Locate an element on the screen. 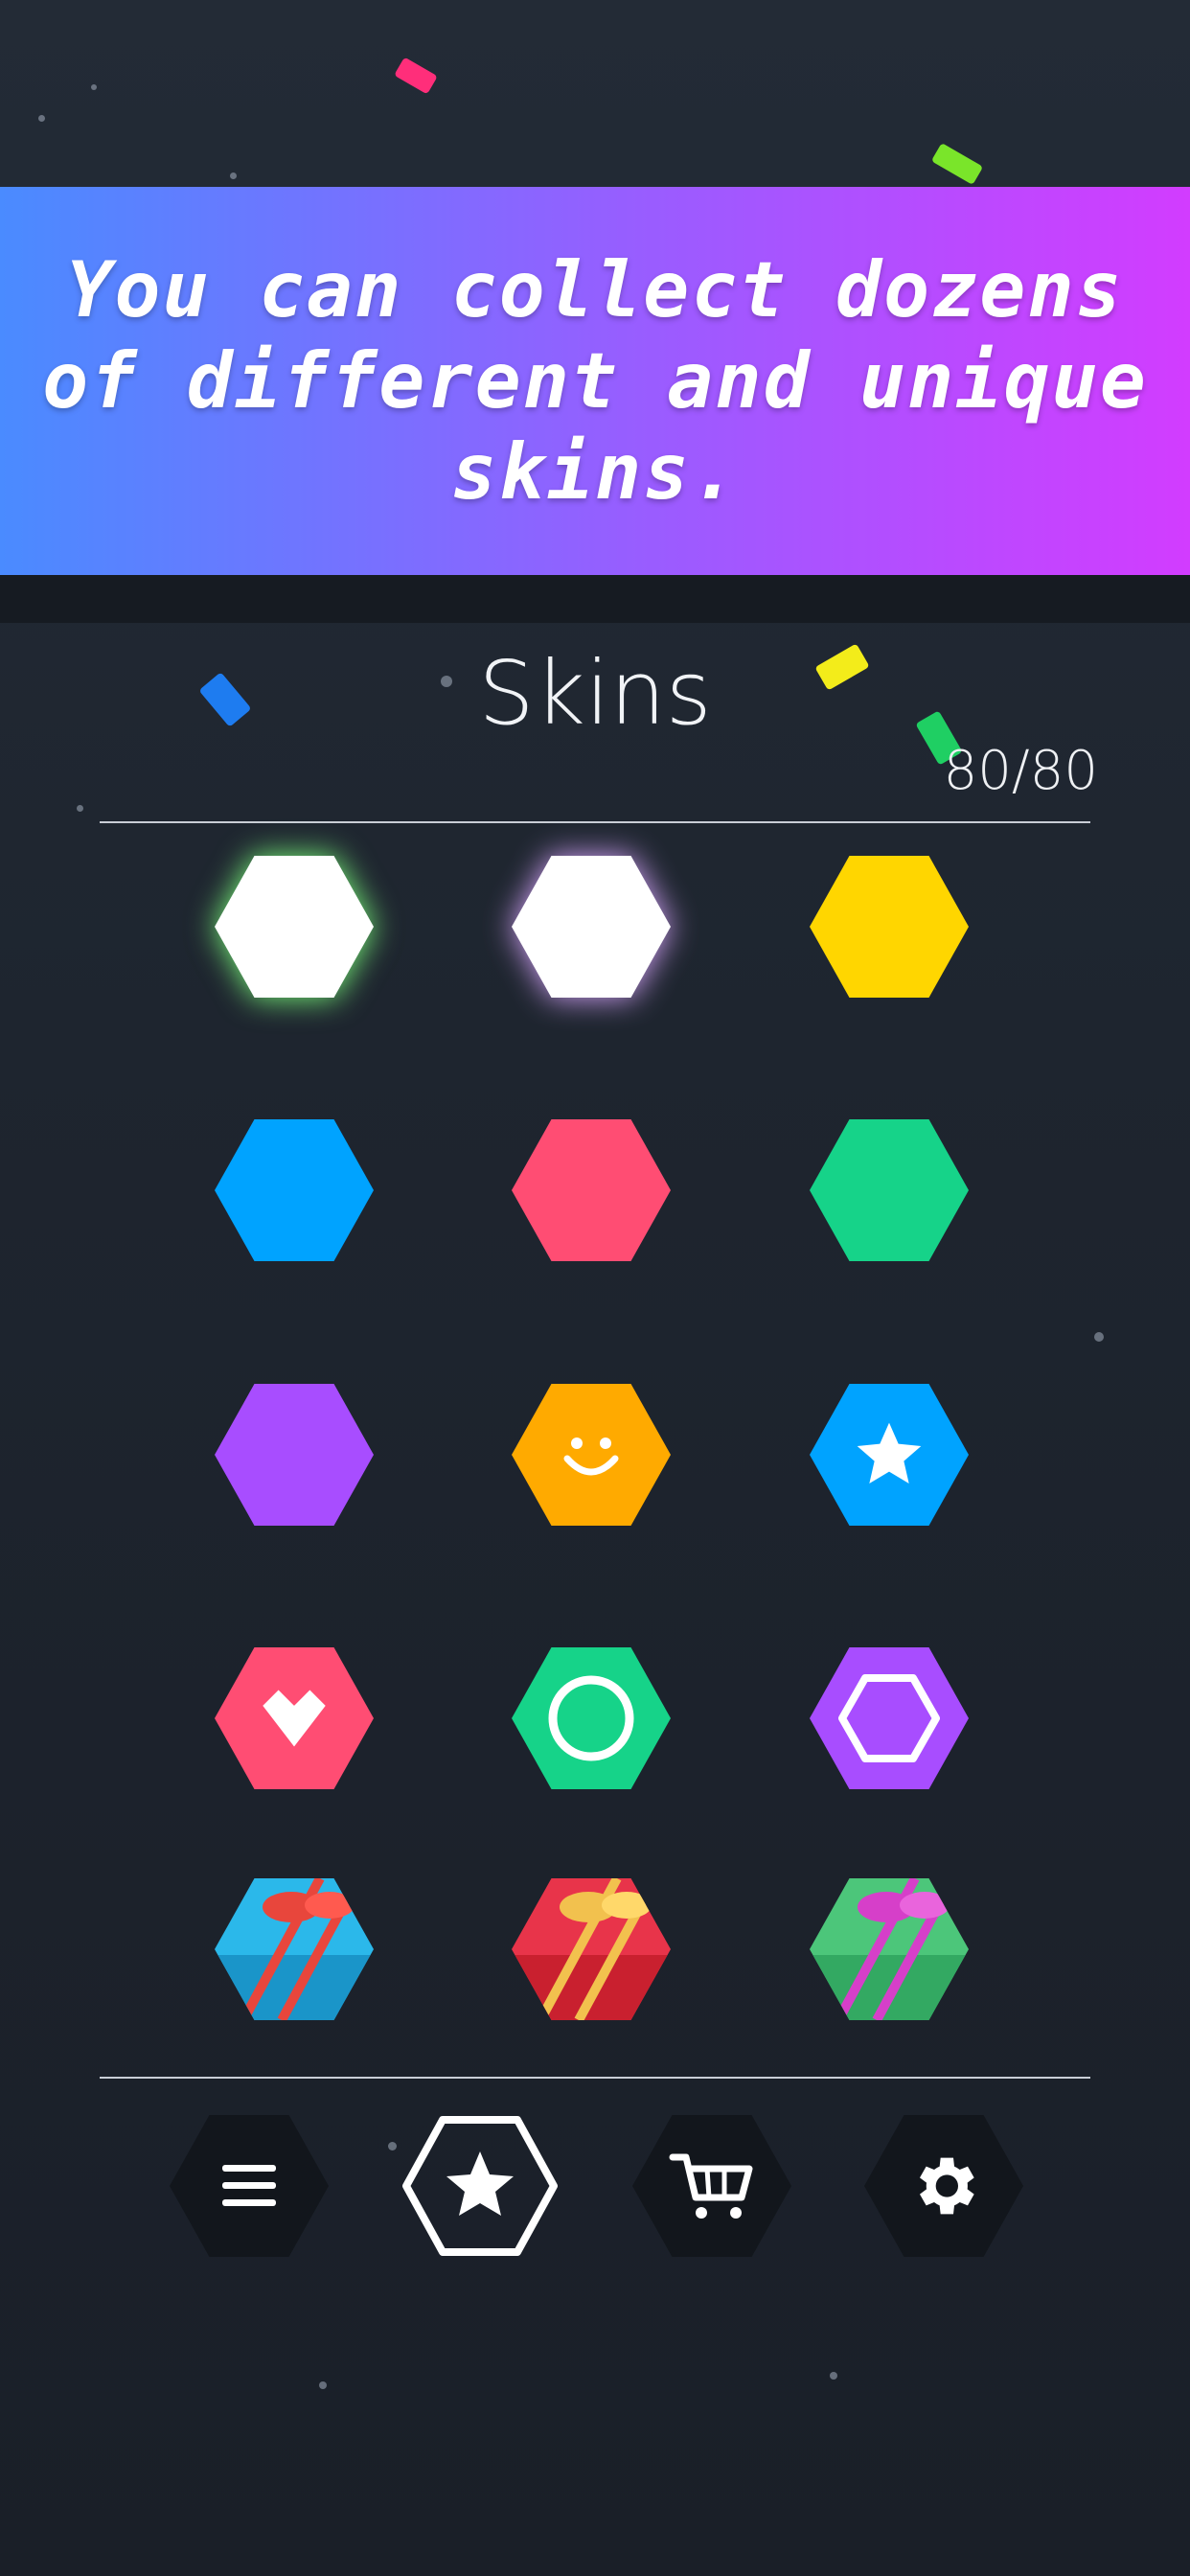 This screenshot has width=1190, height=2576. page-title: Skins is located at coordinates (595, 693).